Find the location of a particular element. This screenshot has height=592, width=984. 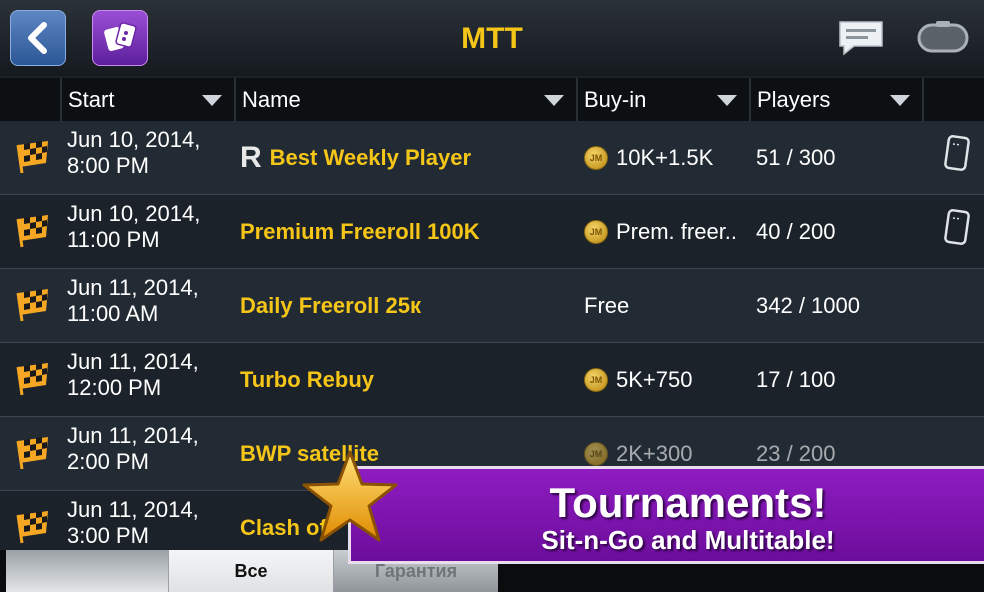

start-time: Jun 10, 2014, 8:00 PM is located at coordinates (133, 153).